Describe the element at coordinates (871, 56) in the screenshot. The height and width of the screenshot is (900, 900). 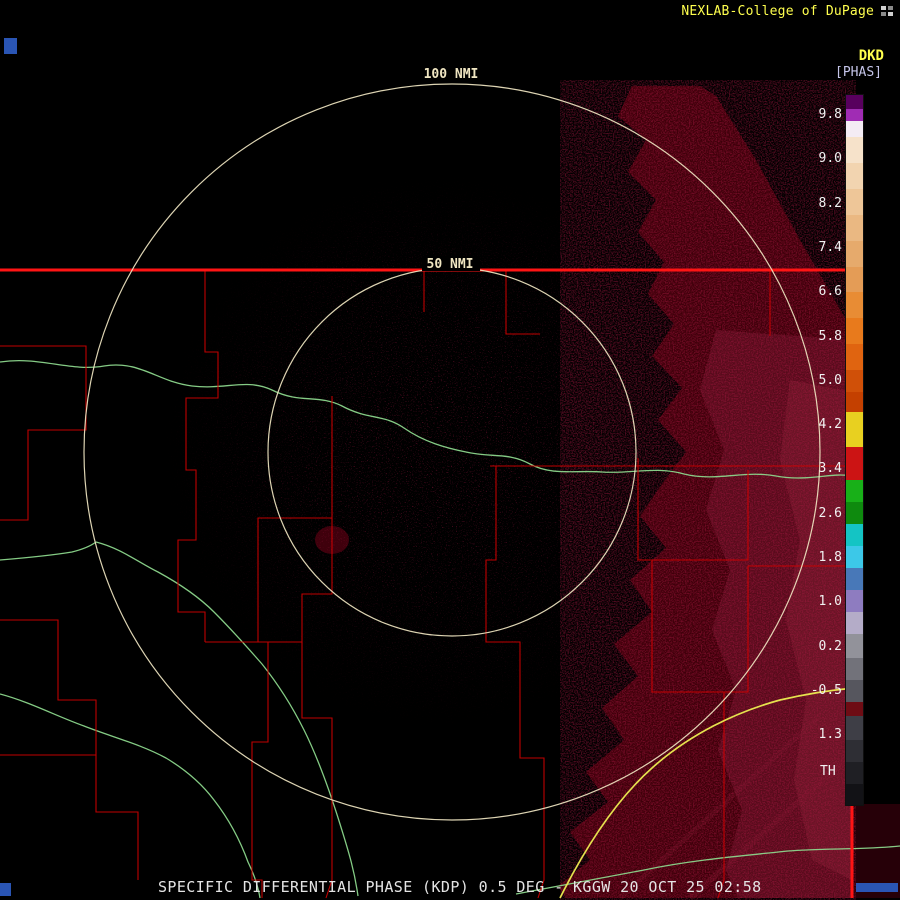
I see `product-code-label: DKD` at that location.